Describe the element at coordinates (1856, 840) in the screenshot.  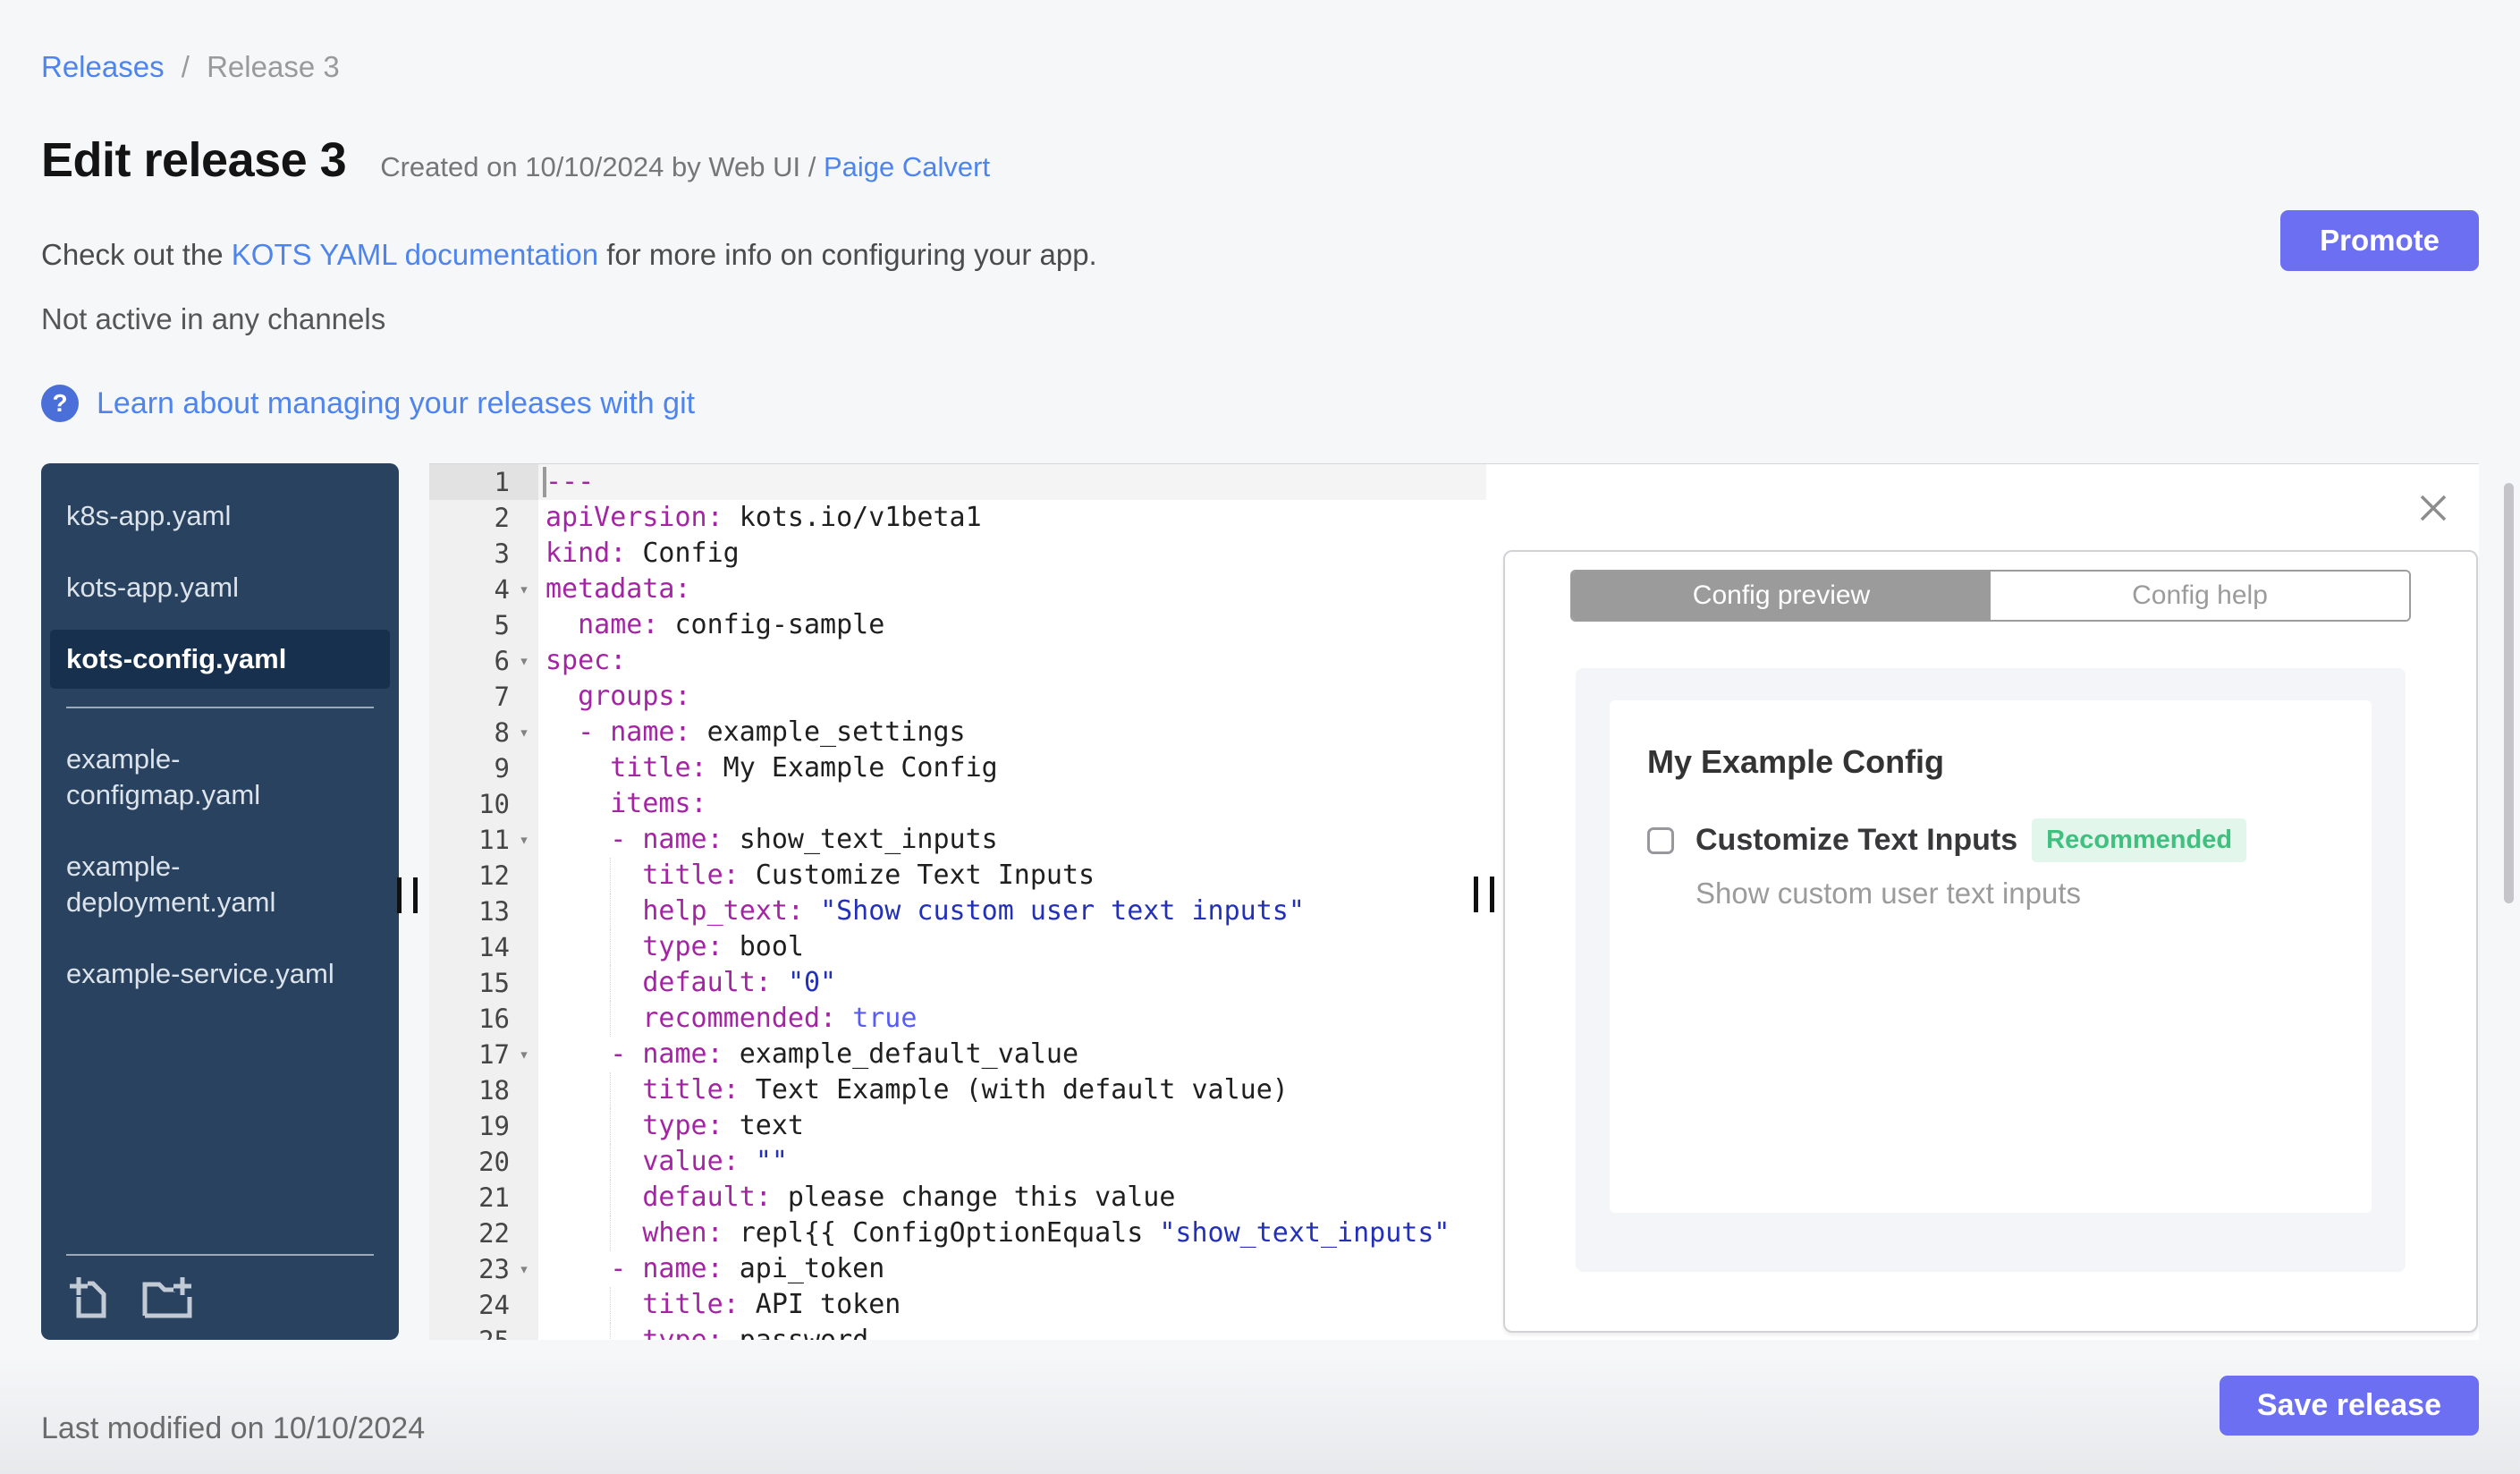
I see `config-item-label: Customize Text Inputs` at that location.